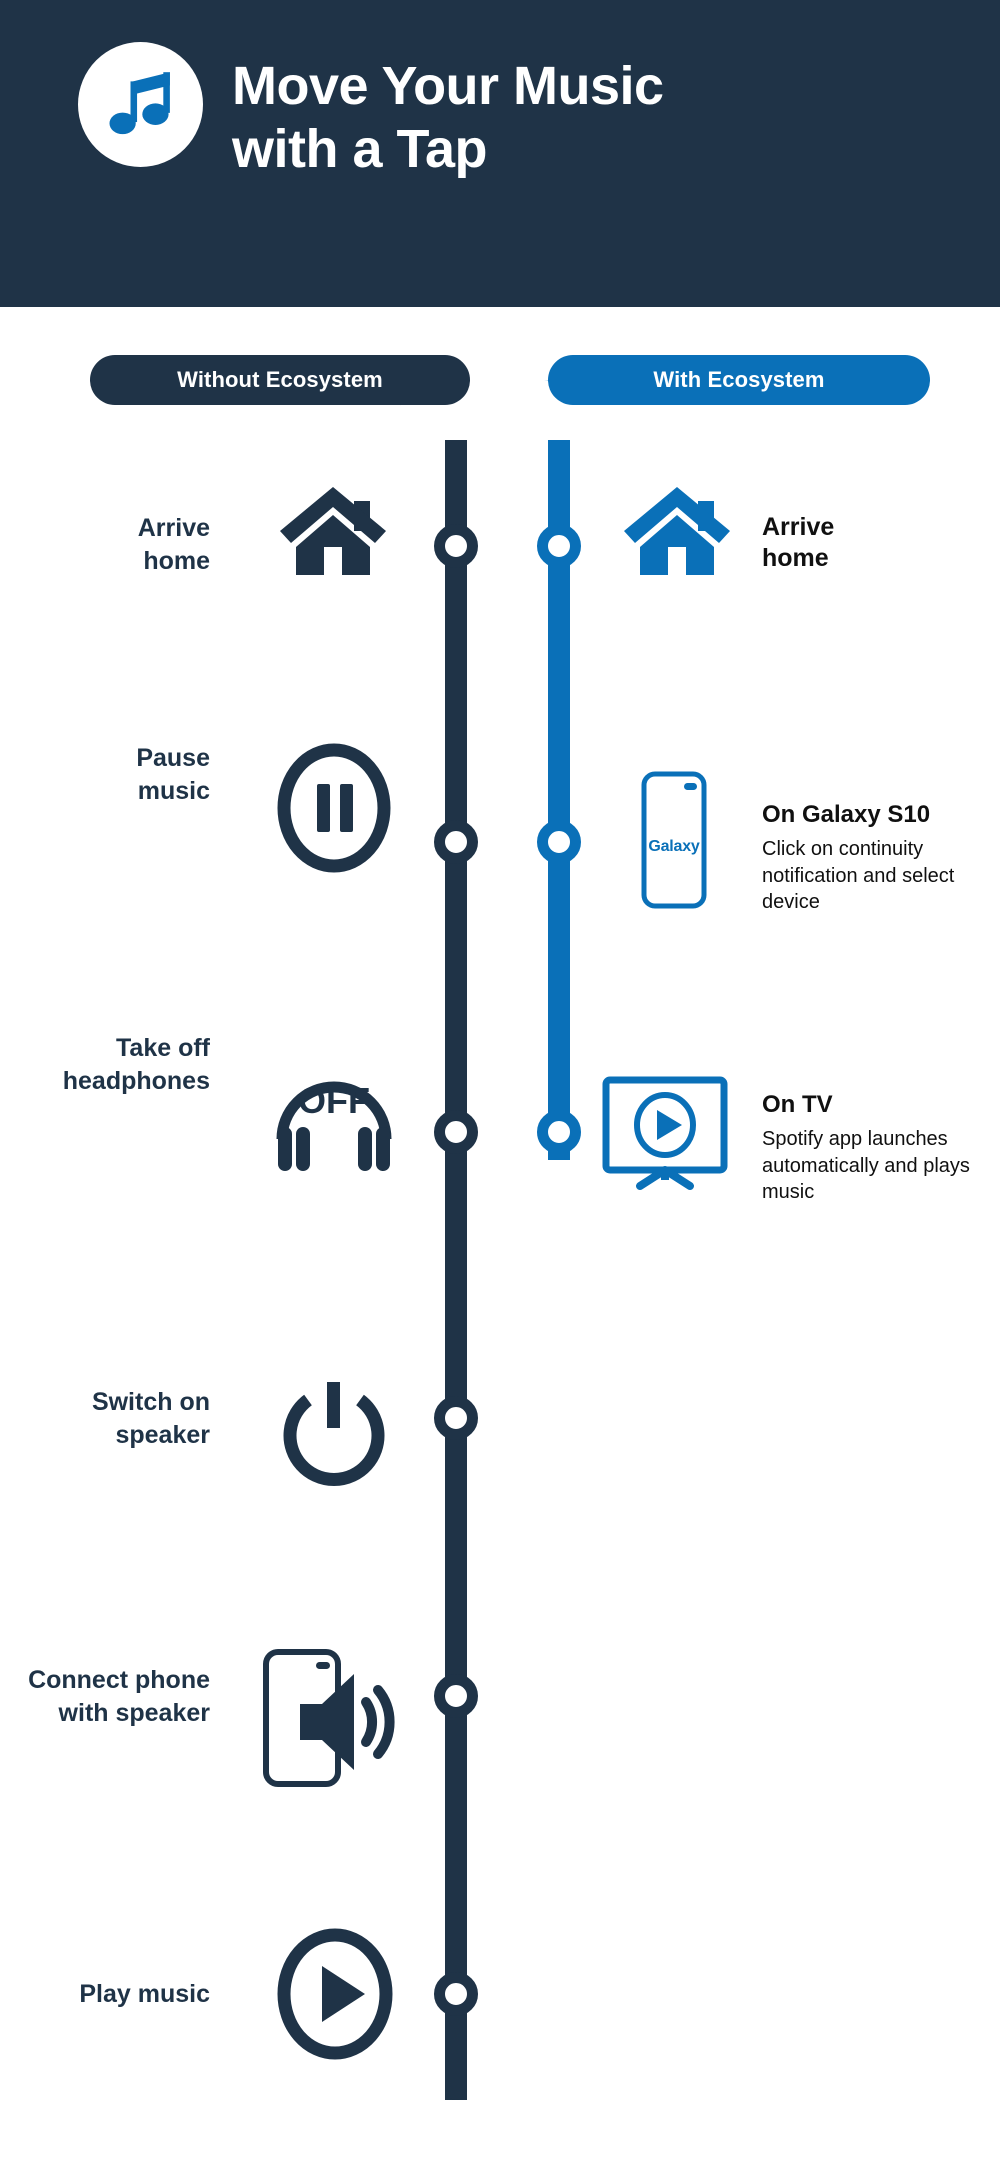  What do you see at coordinates (150, 1402) in the screenshot?
I see `step-label-line-1: Switch on` at bounding box center [150, 1402].